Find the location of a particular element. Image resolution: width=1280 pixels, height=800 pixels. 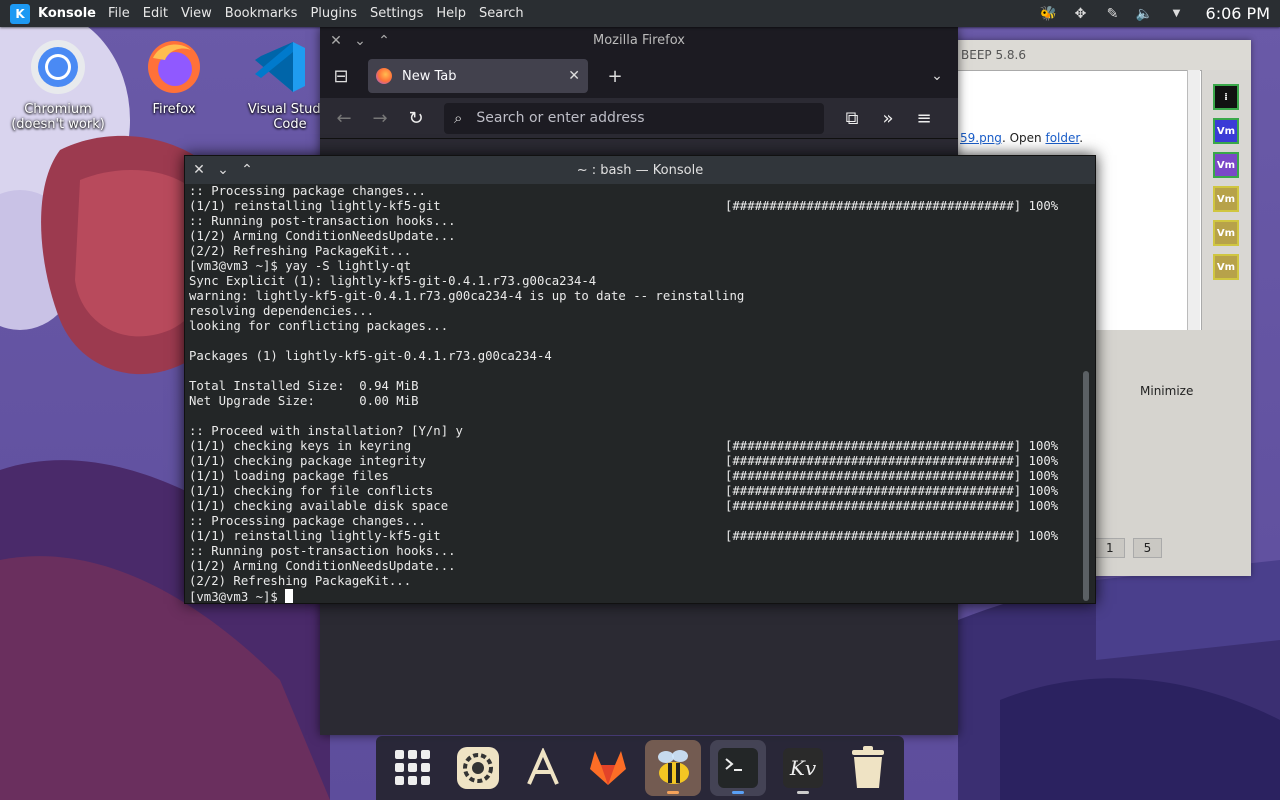

beep-scrollbar is located at coordinates (1193, 215).